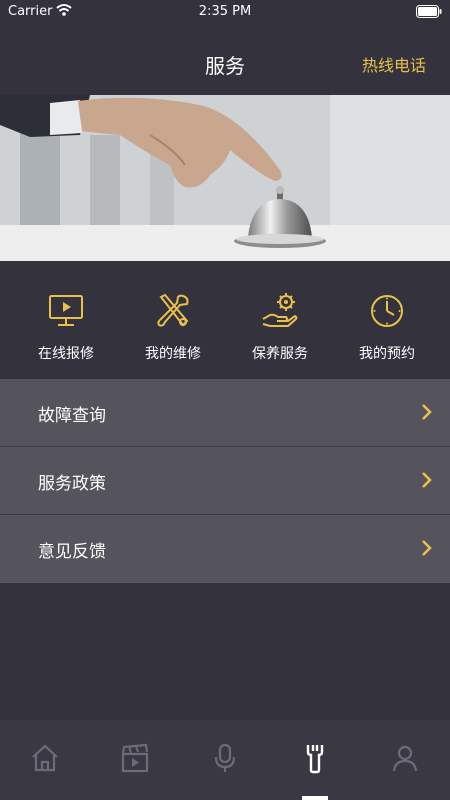 Image resolution: width=450 pixels, height=800 pixels. What do you see at coordinates (72, 484) in the screenshot?
I see `menu-item-label: 服务政策` at bounding box center [72, 484].